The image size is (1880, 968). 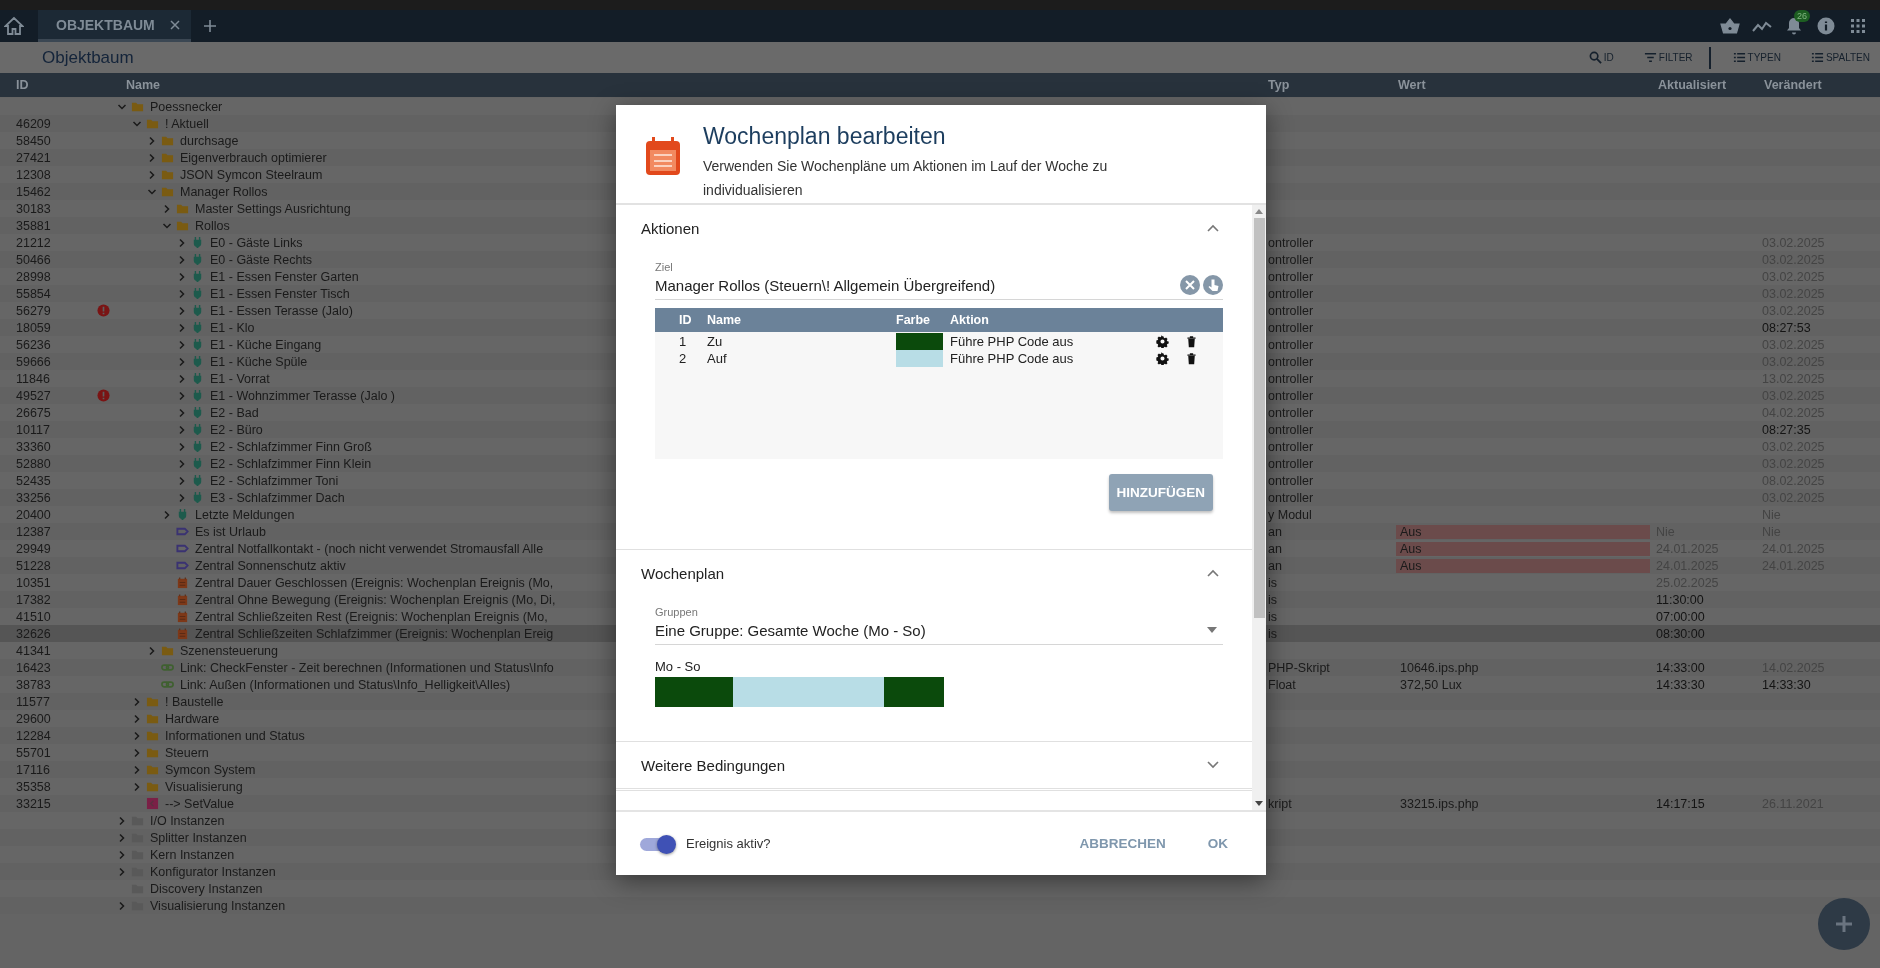 What do you see at coordinates (210, 769) in the screenshot?
I see `tree-item-name: Symcon System` at bounding box center [210, 769].